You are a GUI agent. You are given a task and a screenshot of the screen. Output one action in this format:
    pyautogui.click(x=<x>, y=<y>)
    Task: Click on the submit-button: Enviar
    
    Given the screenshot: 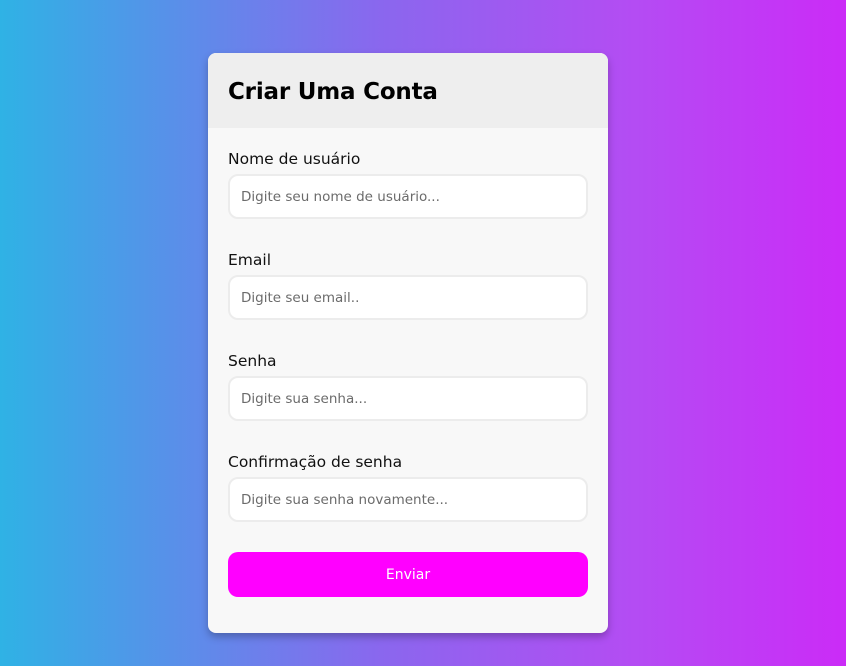 What is the action you would take?
    pyautogui.click(x=408, y=574)
    